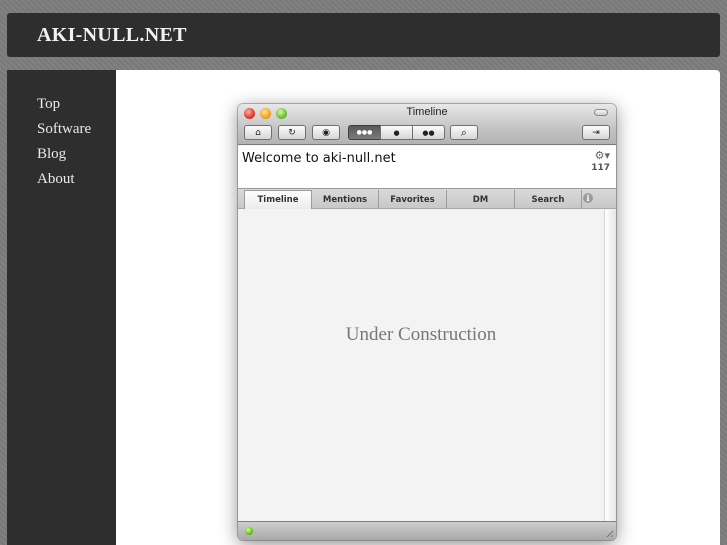 This screenshot has width=727, height=545. Describe the element at coordinates (602, 155) in the screenshot. I see `gear-icon: ⚙▾` at that location.